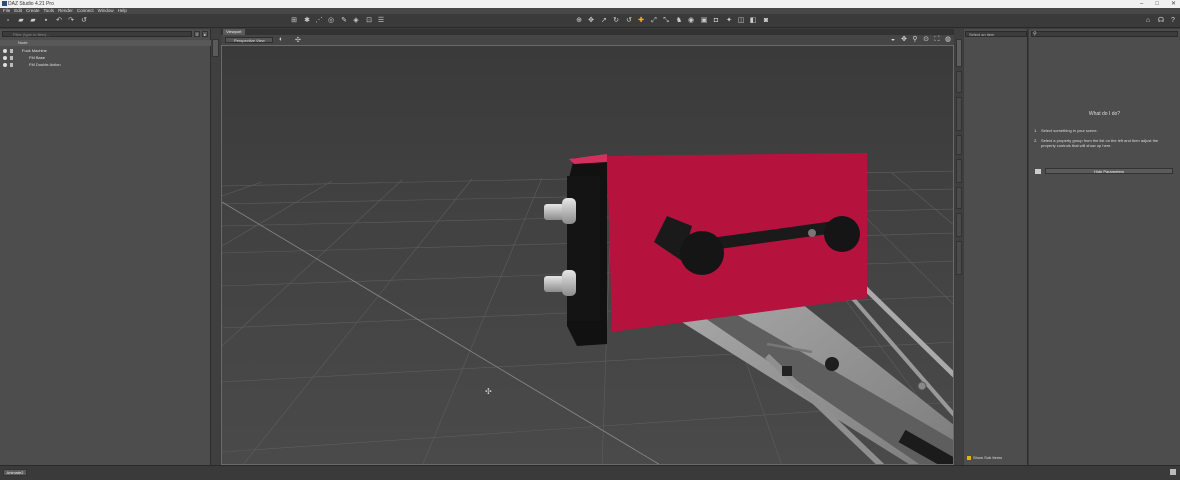  What do you see at coordinates (753, 21) in the screenshot?
I see `iray-icon: ◧` at bounding box center [753, 21].